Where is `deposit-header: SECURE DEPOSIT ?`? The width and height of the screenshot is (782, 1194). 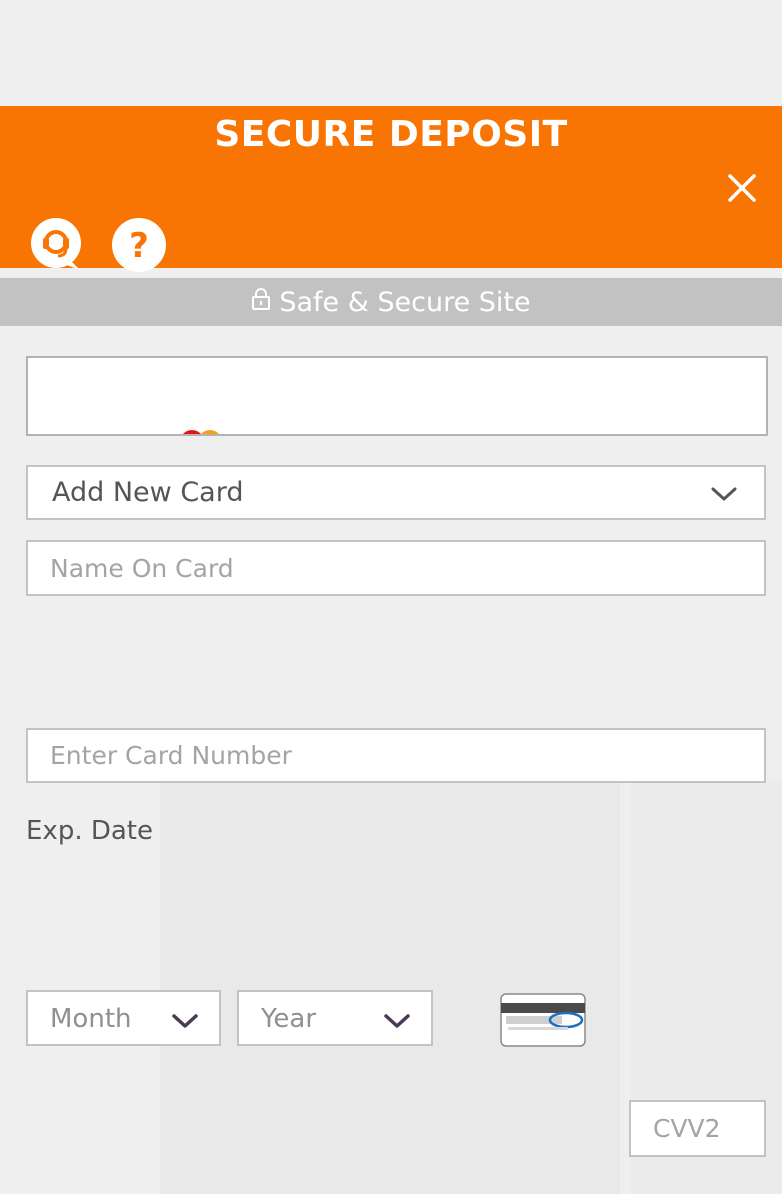
deposit-header: SECURE DEPOSIT ? is located at coordinates (391, 189).